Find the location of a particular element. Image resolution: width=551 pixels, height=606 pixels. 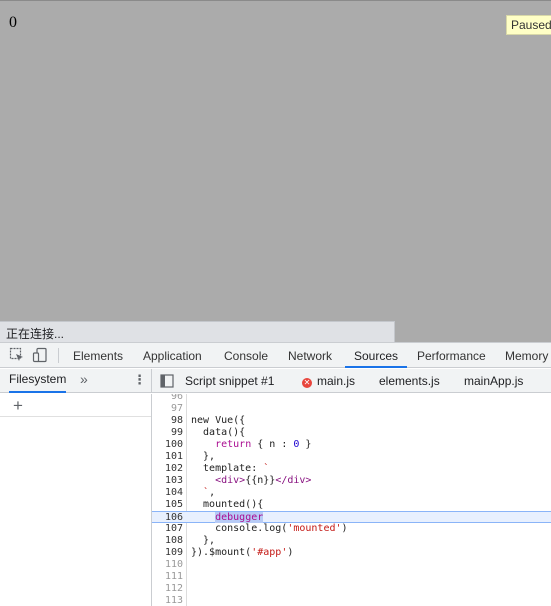

navigator-tab-filesystem: Filesystem is located at coordinates (38, 382).